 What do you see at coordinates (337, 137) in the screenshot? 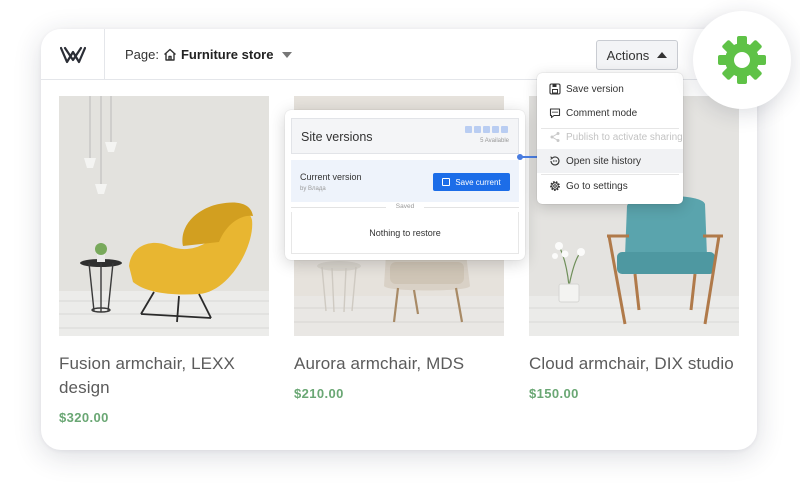
I see `site-versions-title: Site versions` at bounding box center [337, 137].